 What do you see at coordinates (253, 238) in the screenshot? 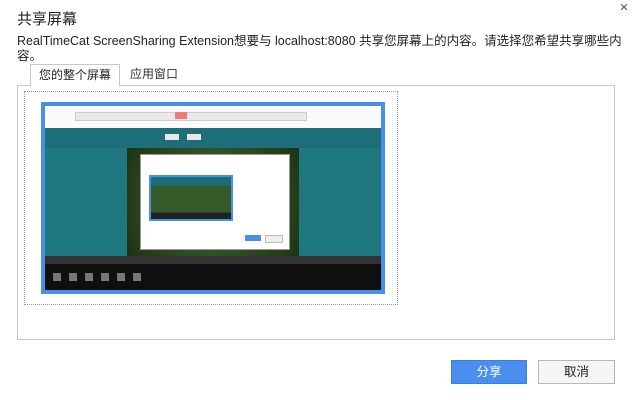
I see `preview-nested-share-button` at bounding box center [253, 238].